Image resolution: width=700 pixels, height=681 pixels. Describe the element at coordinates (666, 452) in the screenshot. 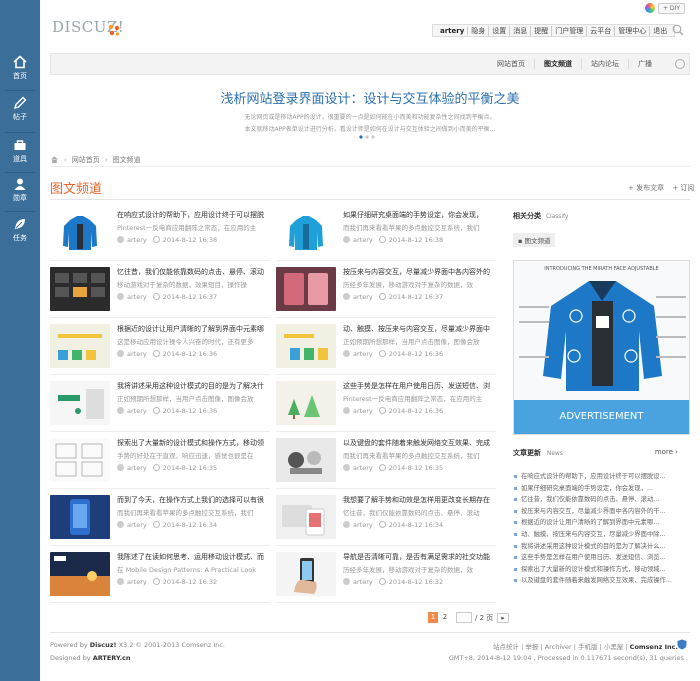

I see `news-more-link: more ›` at that location.